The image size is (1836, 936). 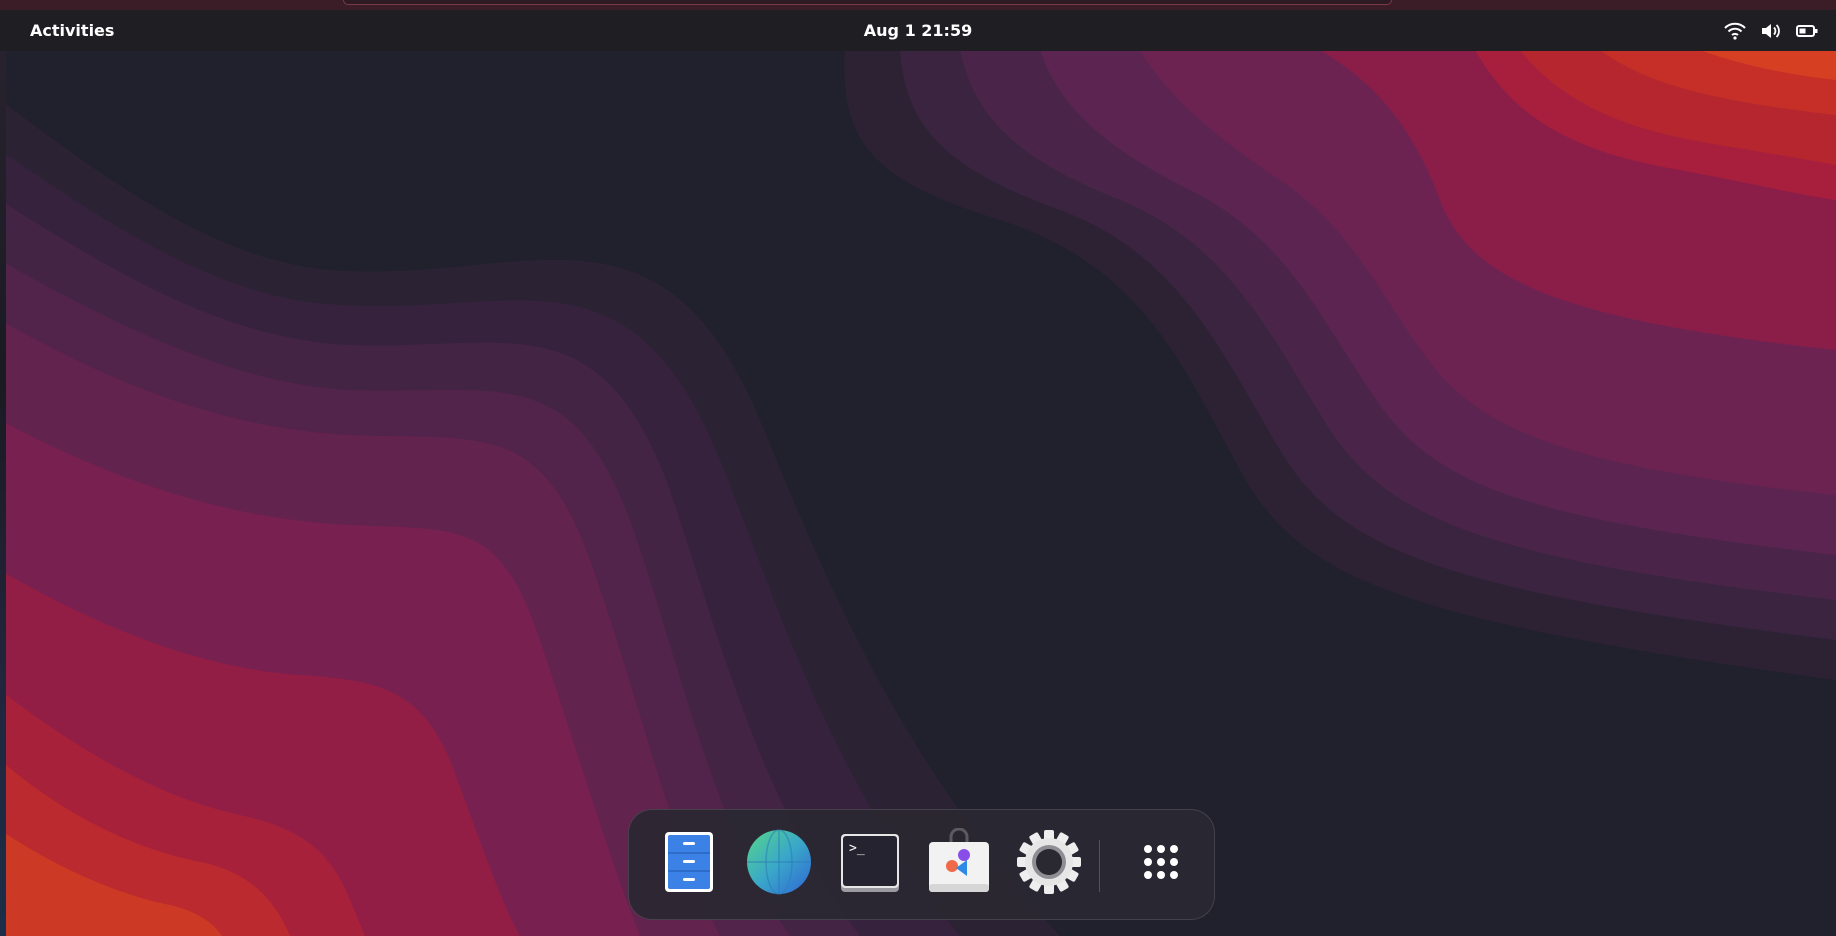 I want to click on app-grid-icon, so click(x=1161, y=862).